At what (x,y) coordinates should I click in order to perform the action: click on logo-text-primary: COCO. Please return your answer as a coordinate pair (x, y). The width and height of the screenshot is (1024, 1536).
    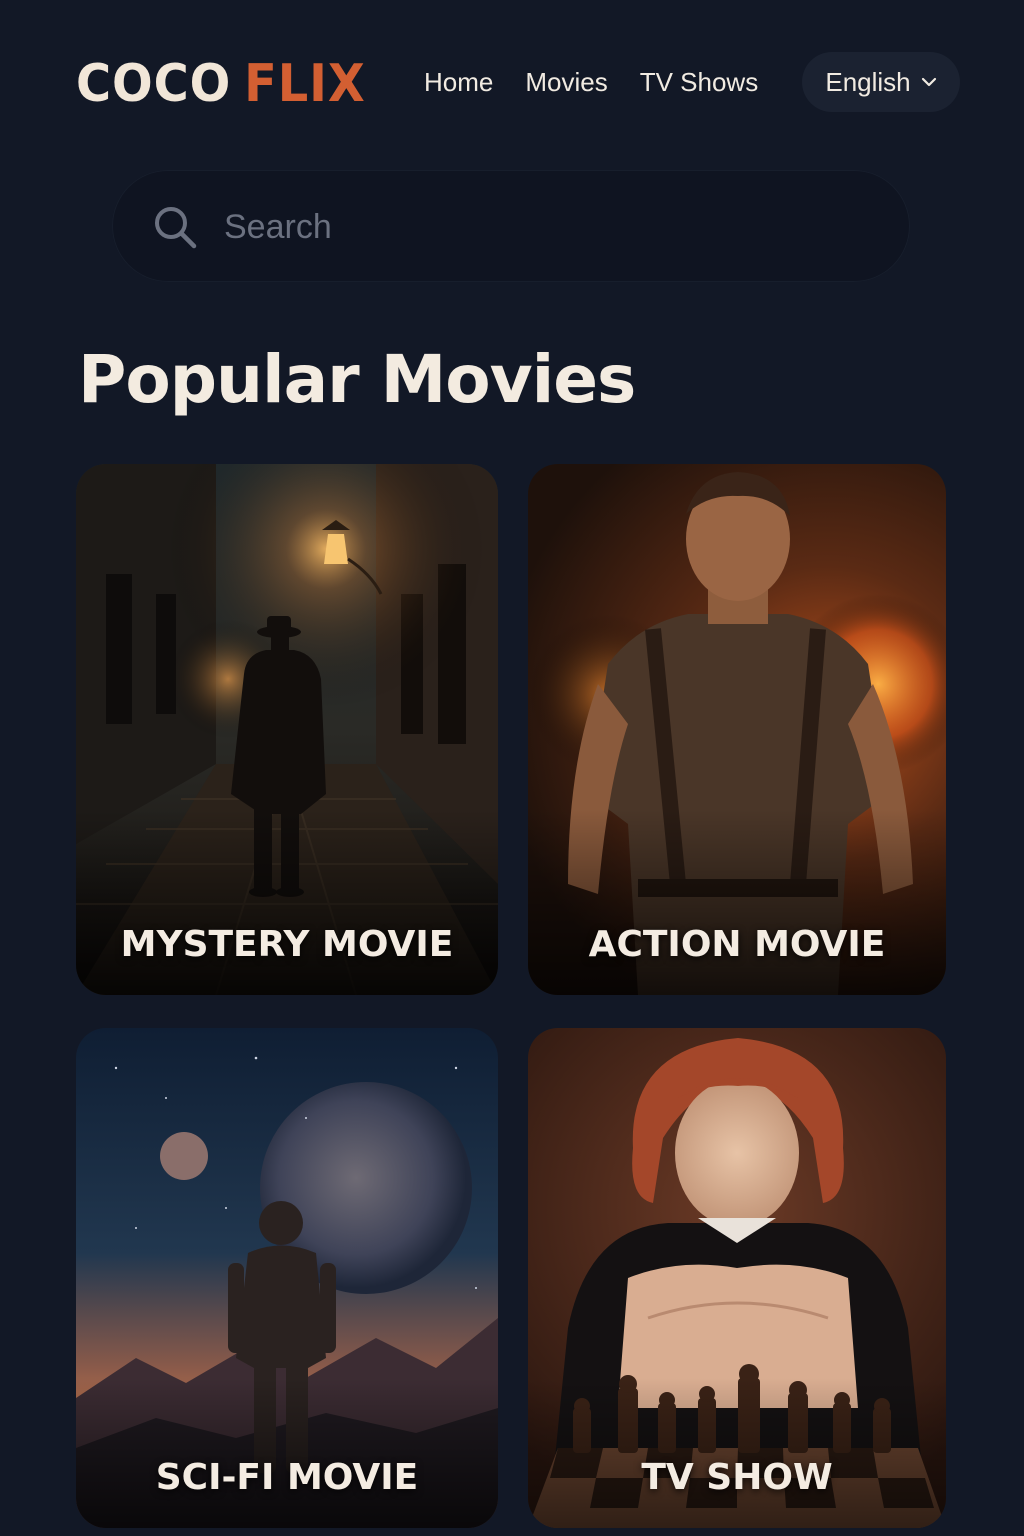
    Looking at the image, I should click on (154, 84).